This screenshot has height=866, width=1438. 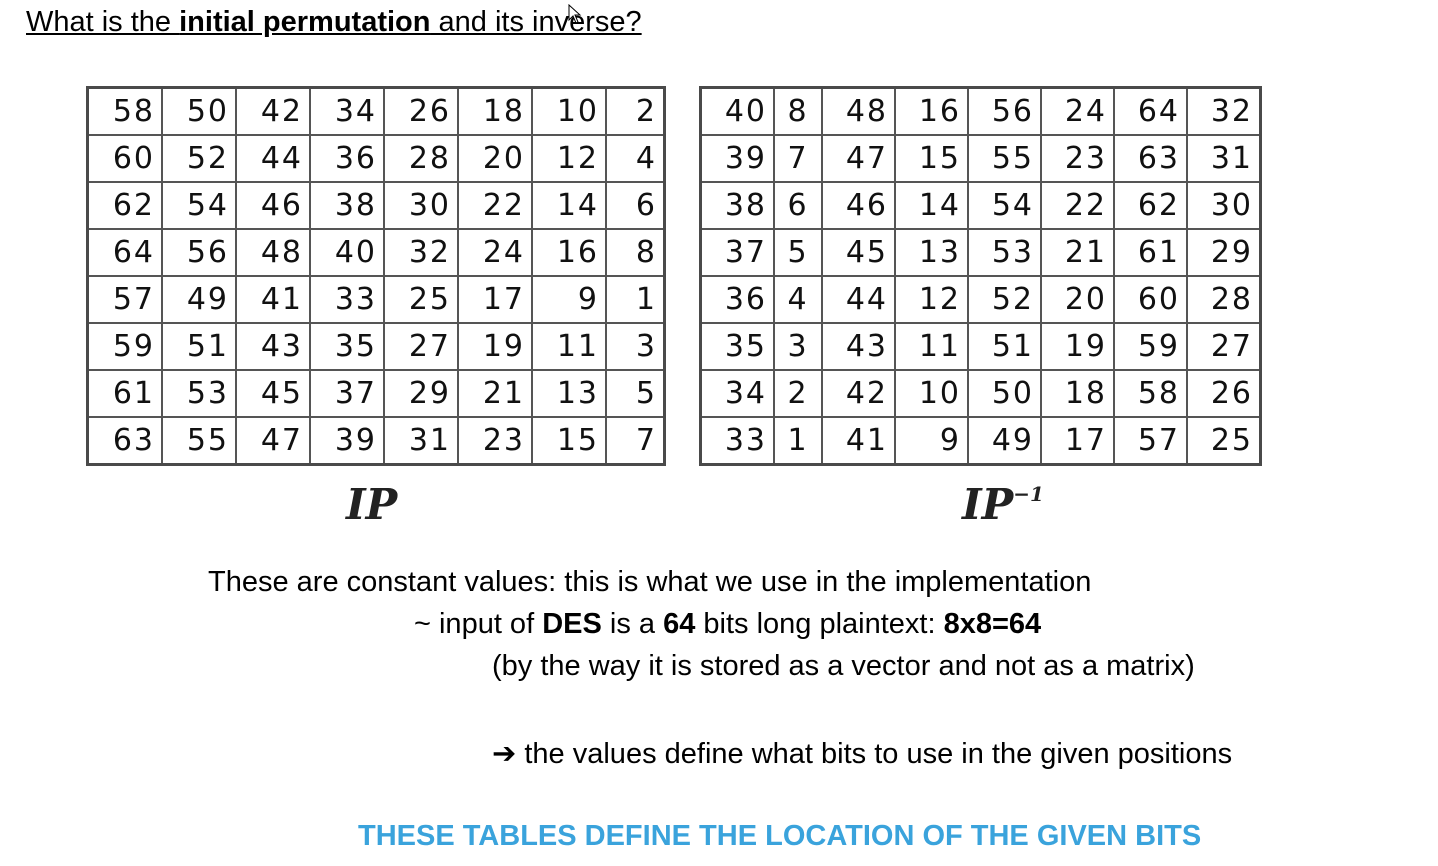 I want to click on ip-cell: 34, so click(x=347, y=111).